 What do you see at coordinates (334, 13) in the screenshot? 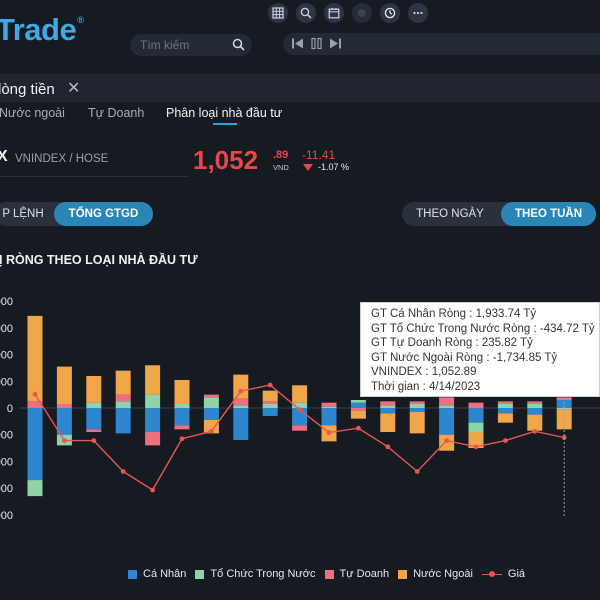
I see `calendar-icon` at bounding box center [334, 13].